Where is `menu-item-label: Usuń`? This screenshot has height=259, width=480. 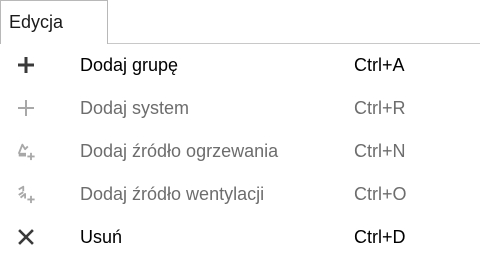 menu-item-label: Usuń is located at coordinates (101, 237).